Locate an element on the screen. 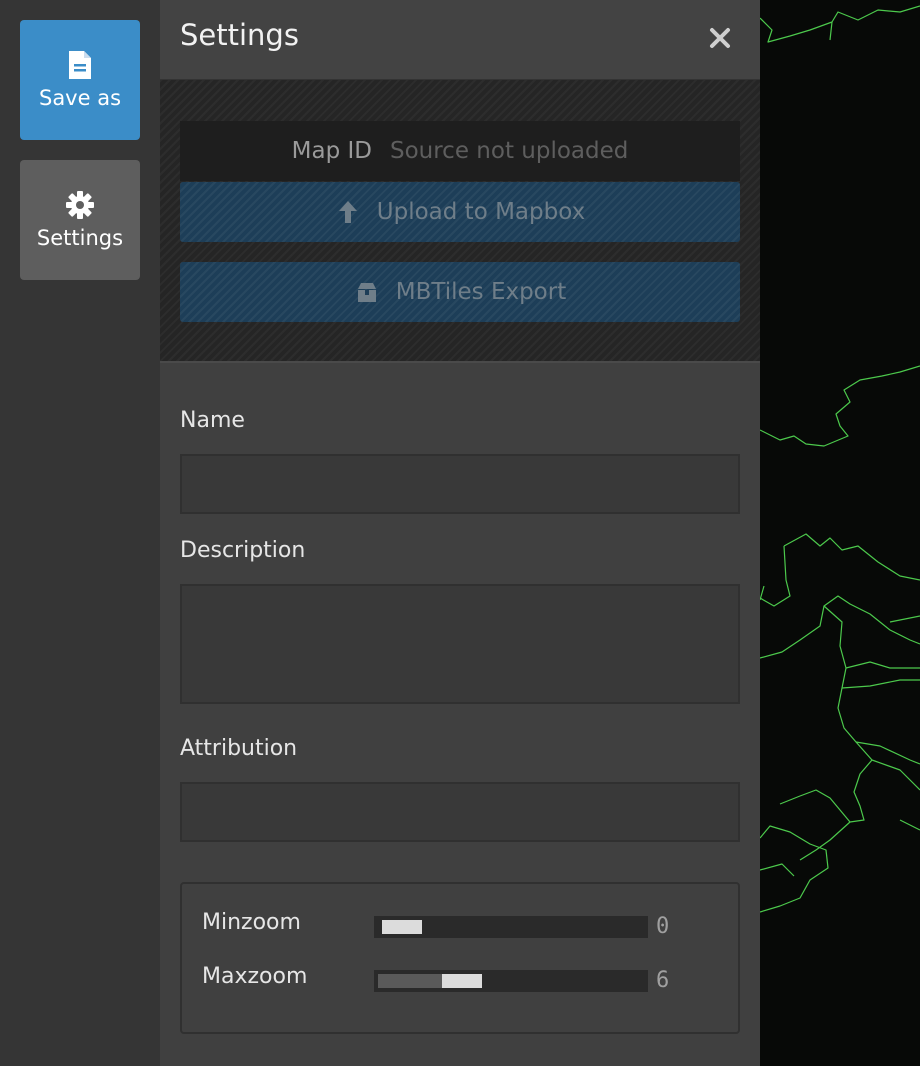  close-button is located at coordinates (720, 40).